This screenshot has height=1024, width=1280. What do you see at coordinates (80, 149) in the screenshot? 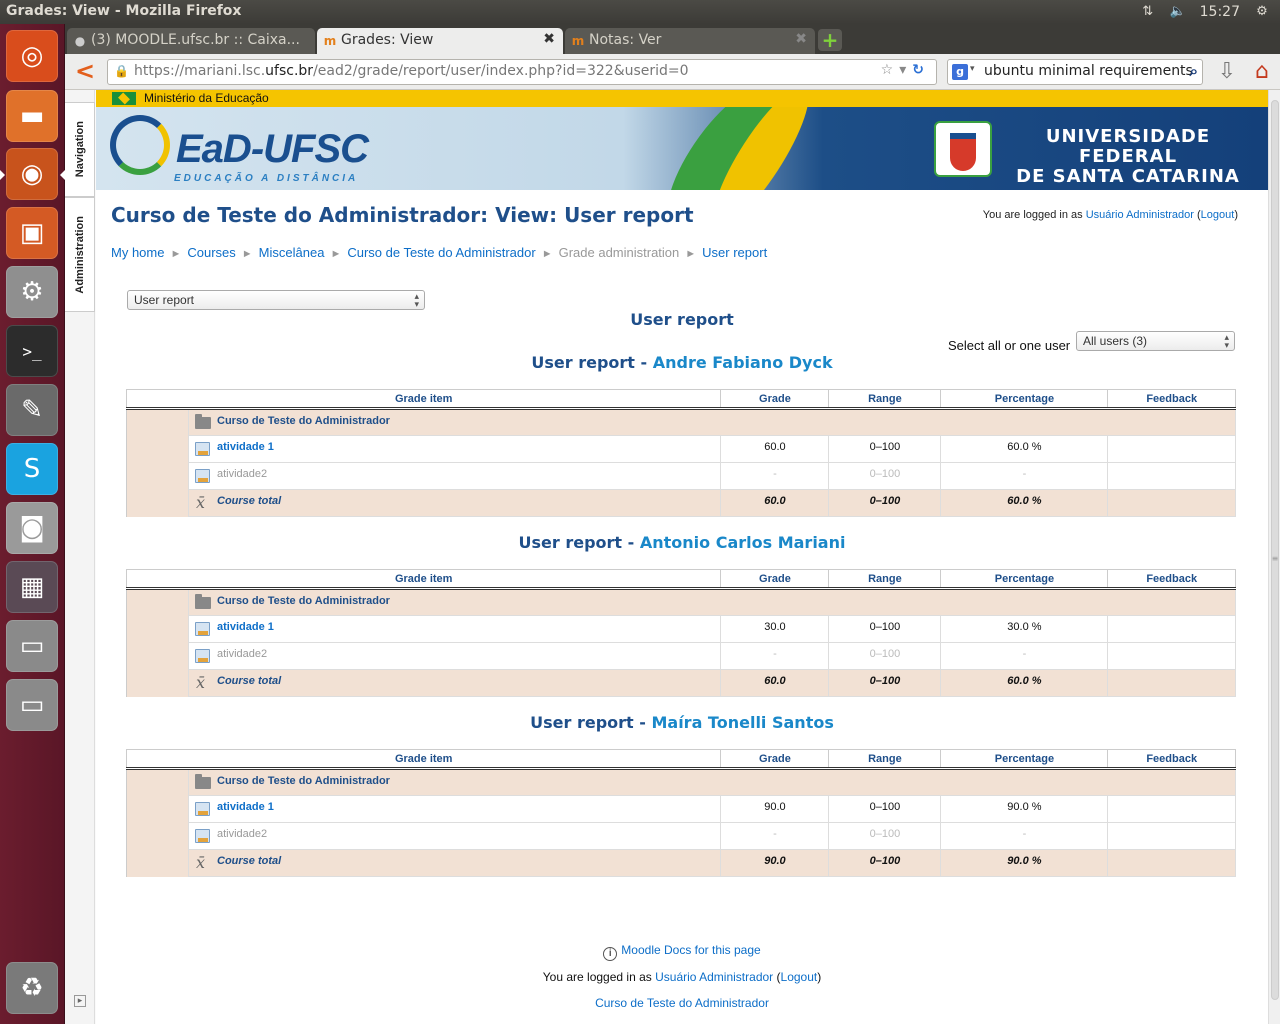
I see `navigation-dock-tab: Navigation` at bounding box center [80, 149].